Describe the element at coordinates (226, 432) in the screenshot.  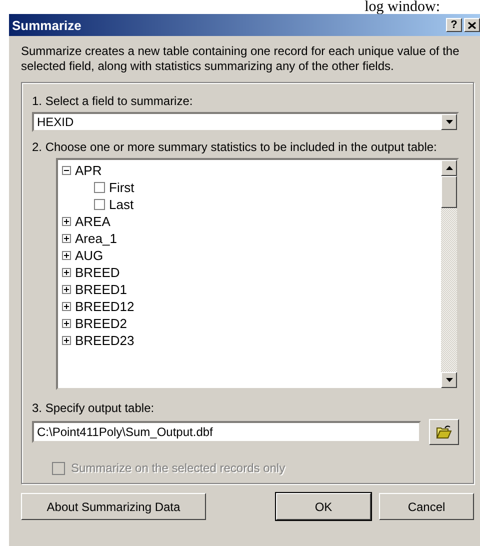
I see `output-table-field: C:\Point411Poly\Sum_Output.dbf` at that location.